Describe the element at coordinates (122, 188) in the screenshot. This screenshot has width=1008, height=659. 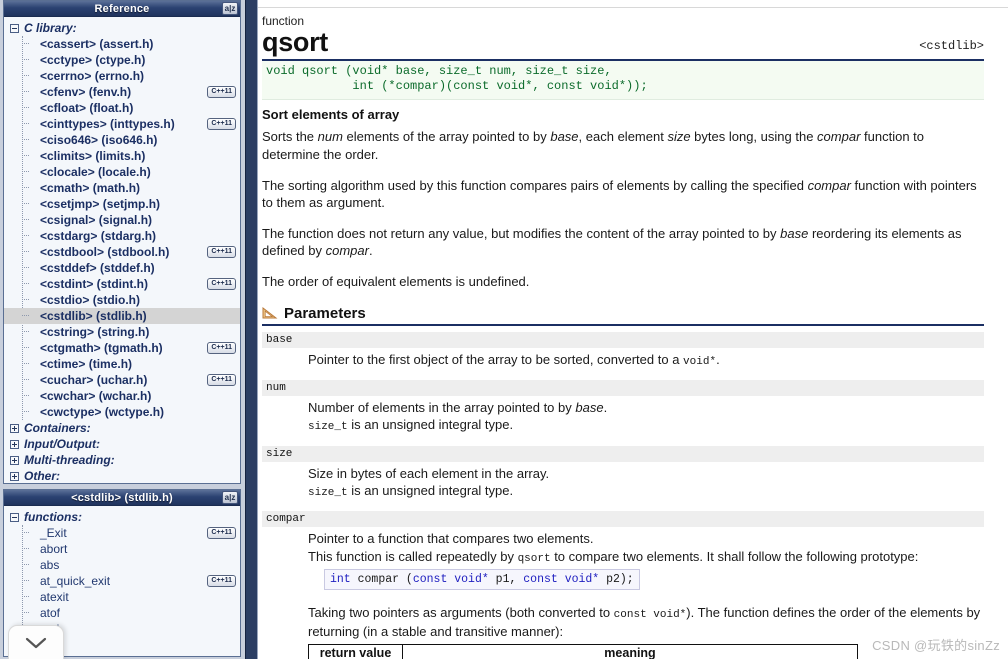
I see `sidebar-item-header: <cmath> (math.h)` at that location.